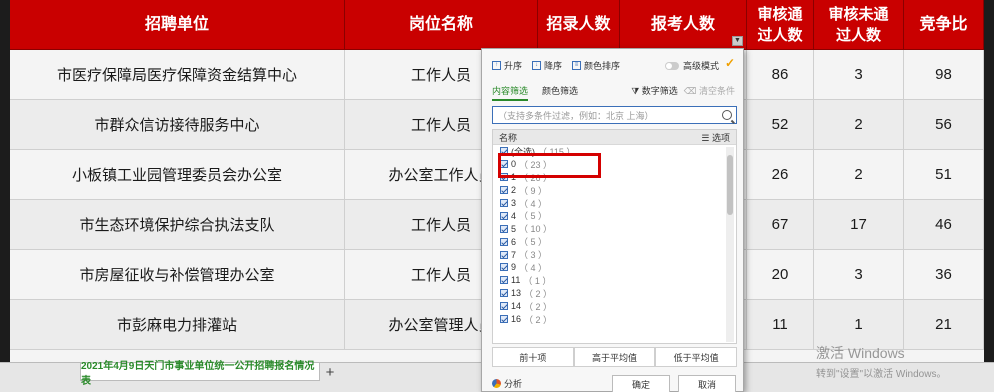 This screenshot has height=392, width=994. What do you see at coordinates (516, 306) in the screenshot?
I see `item-label: 14` at bounding box center [516, 306].